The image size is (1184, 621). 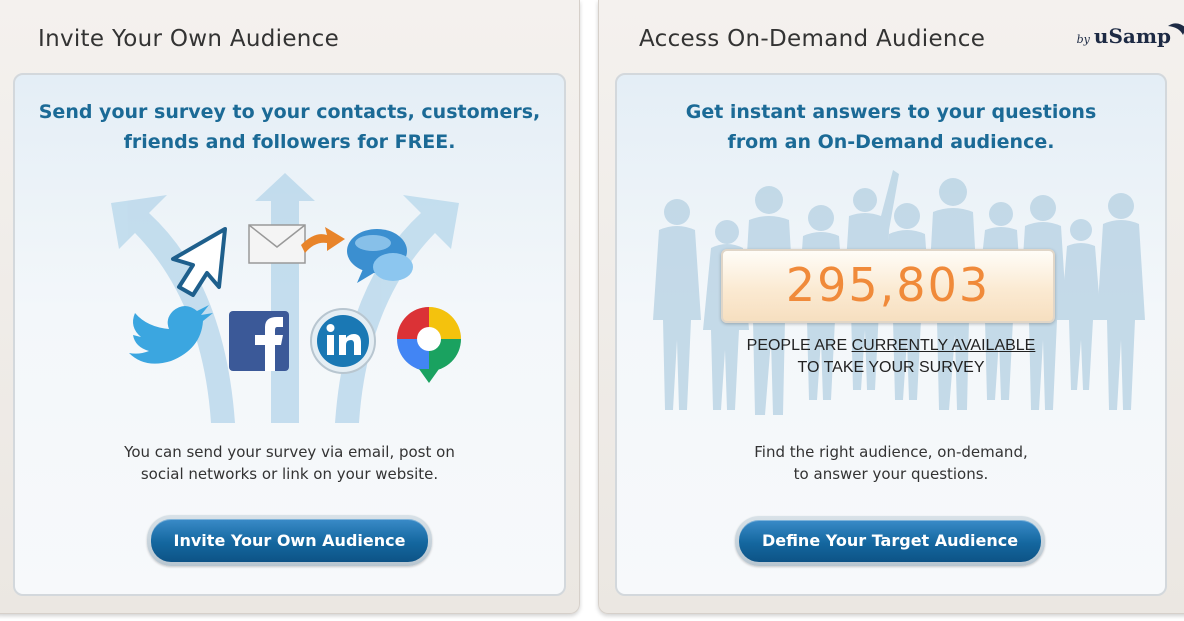 I want to click on button-label: Define Your Target Audience, so click(x=890, y=541).